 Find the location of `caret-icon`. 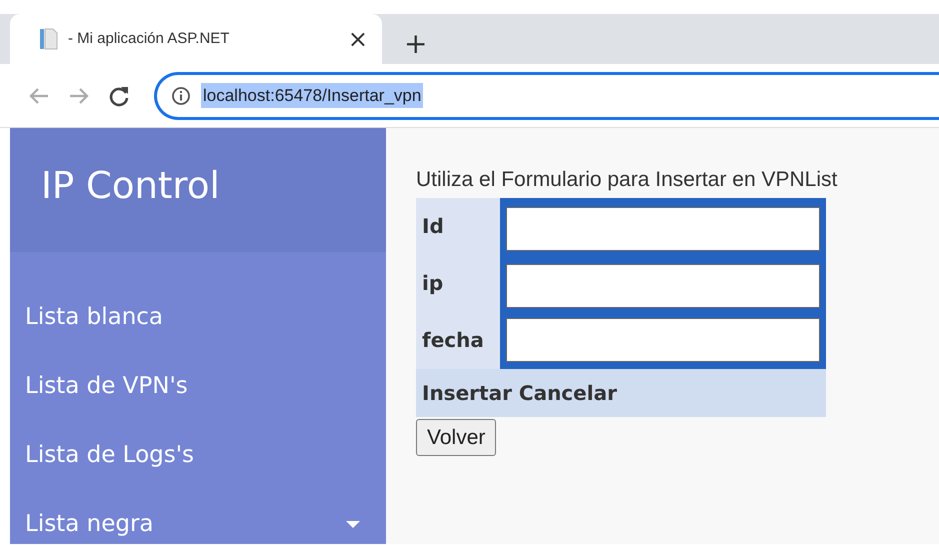

caret-icon is located at coordinates (353, 524).